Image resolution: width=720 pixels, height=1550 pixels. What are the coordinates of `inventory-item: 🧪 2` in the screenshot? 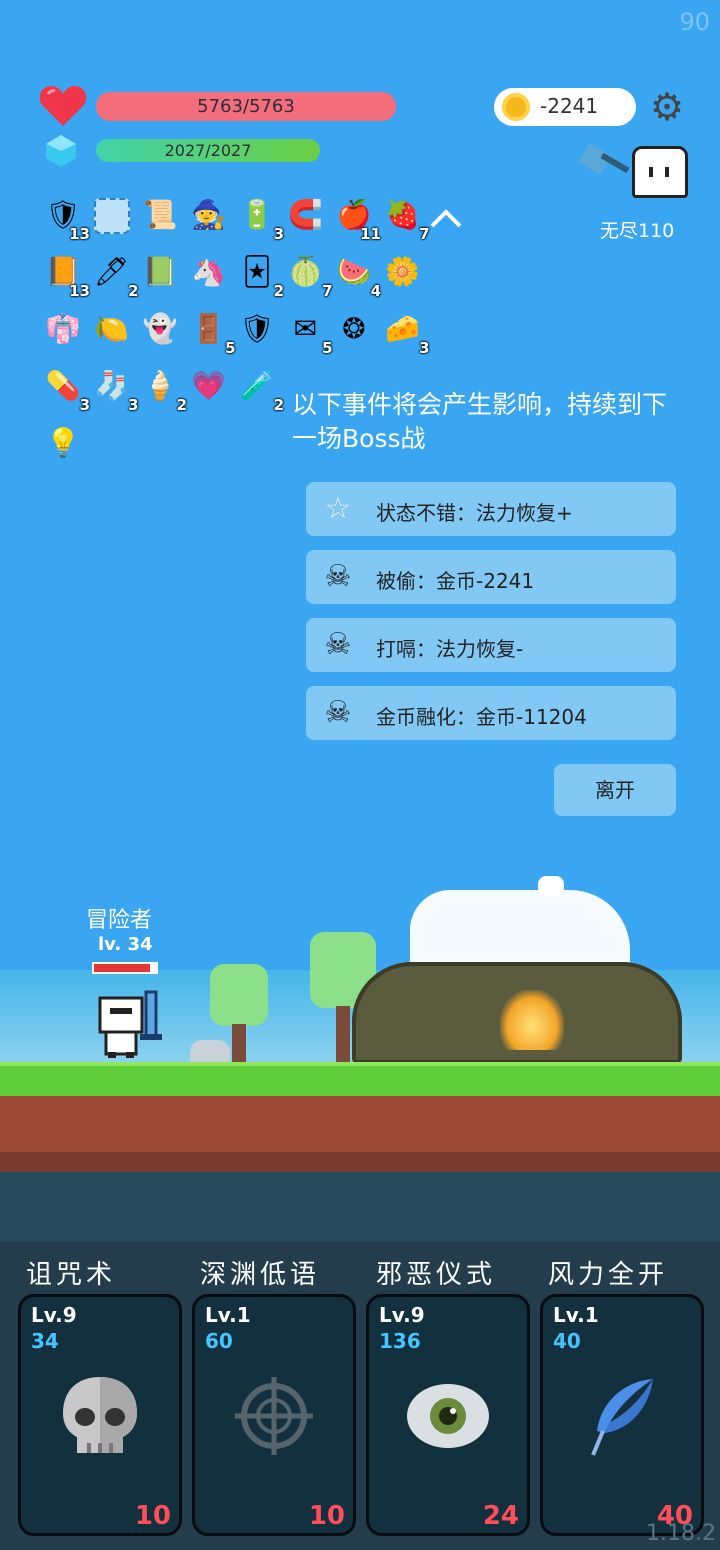 It's located at (261, 390).